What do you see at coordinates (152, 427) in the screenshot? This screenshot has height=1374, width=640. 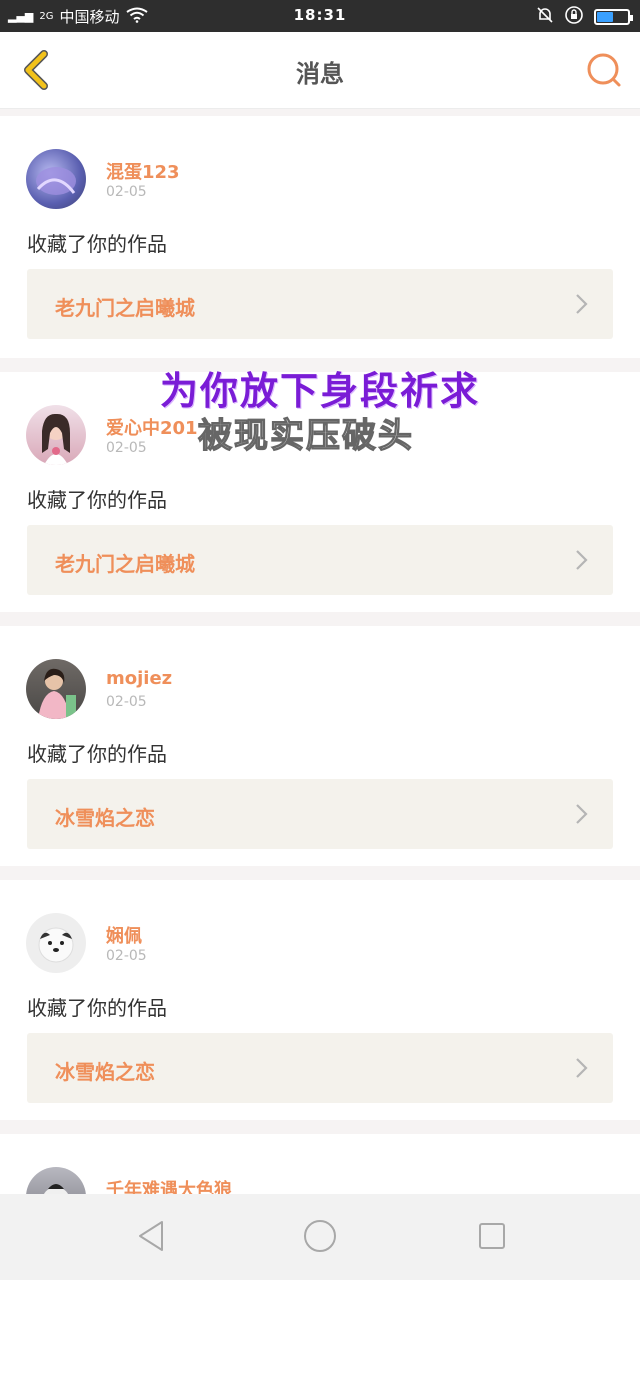 I see `username: 爱心中201` at bounding box center [152, 427].